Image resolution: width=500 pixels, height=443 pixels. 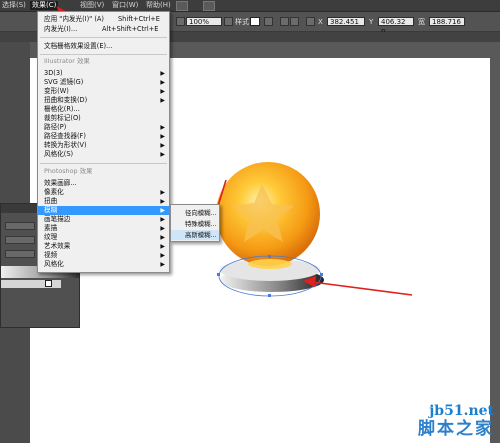 I want to click on menu-item-label: 纹理, so click(x=51, y=237).